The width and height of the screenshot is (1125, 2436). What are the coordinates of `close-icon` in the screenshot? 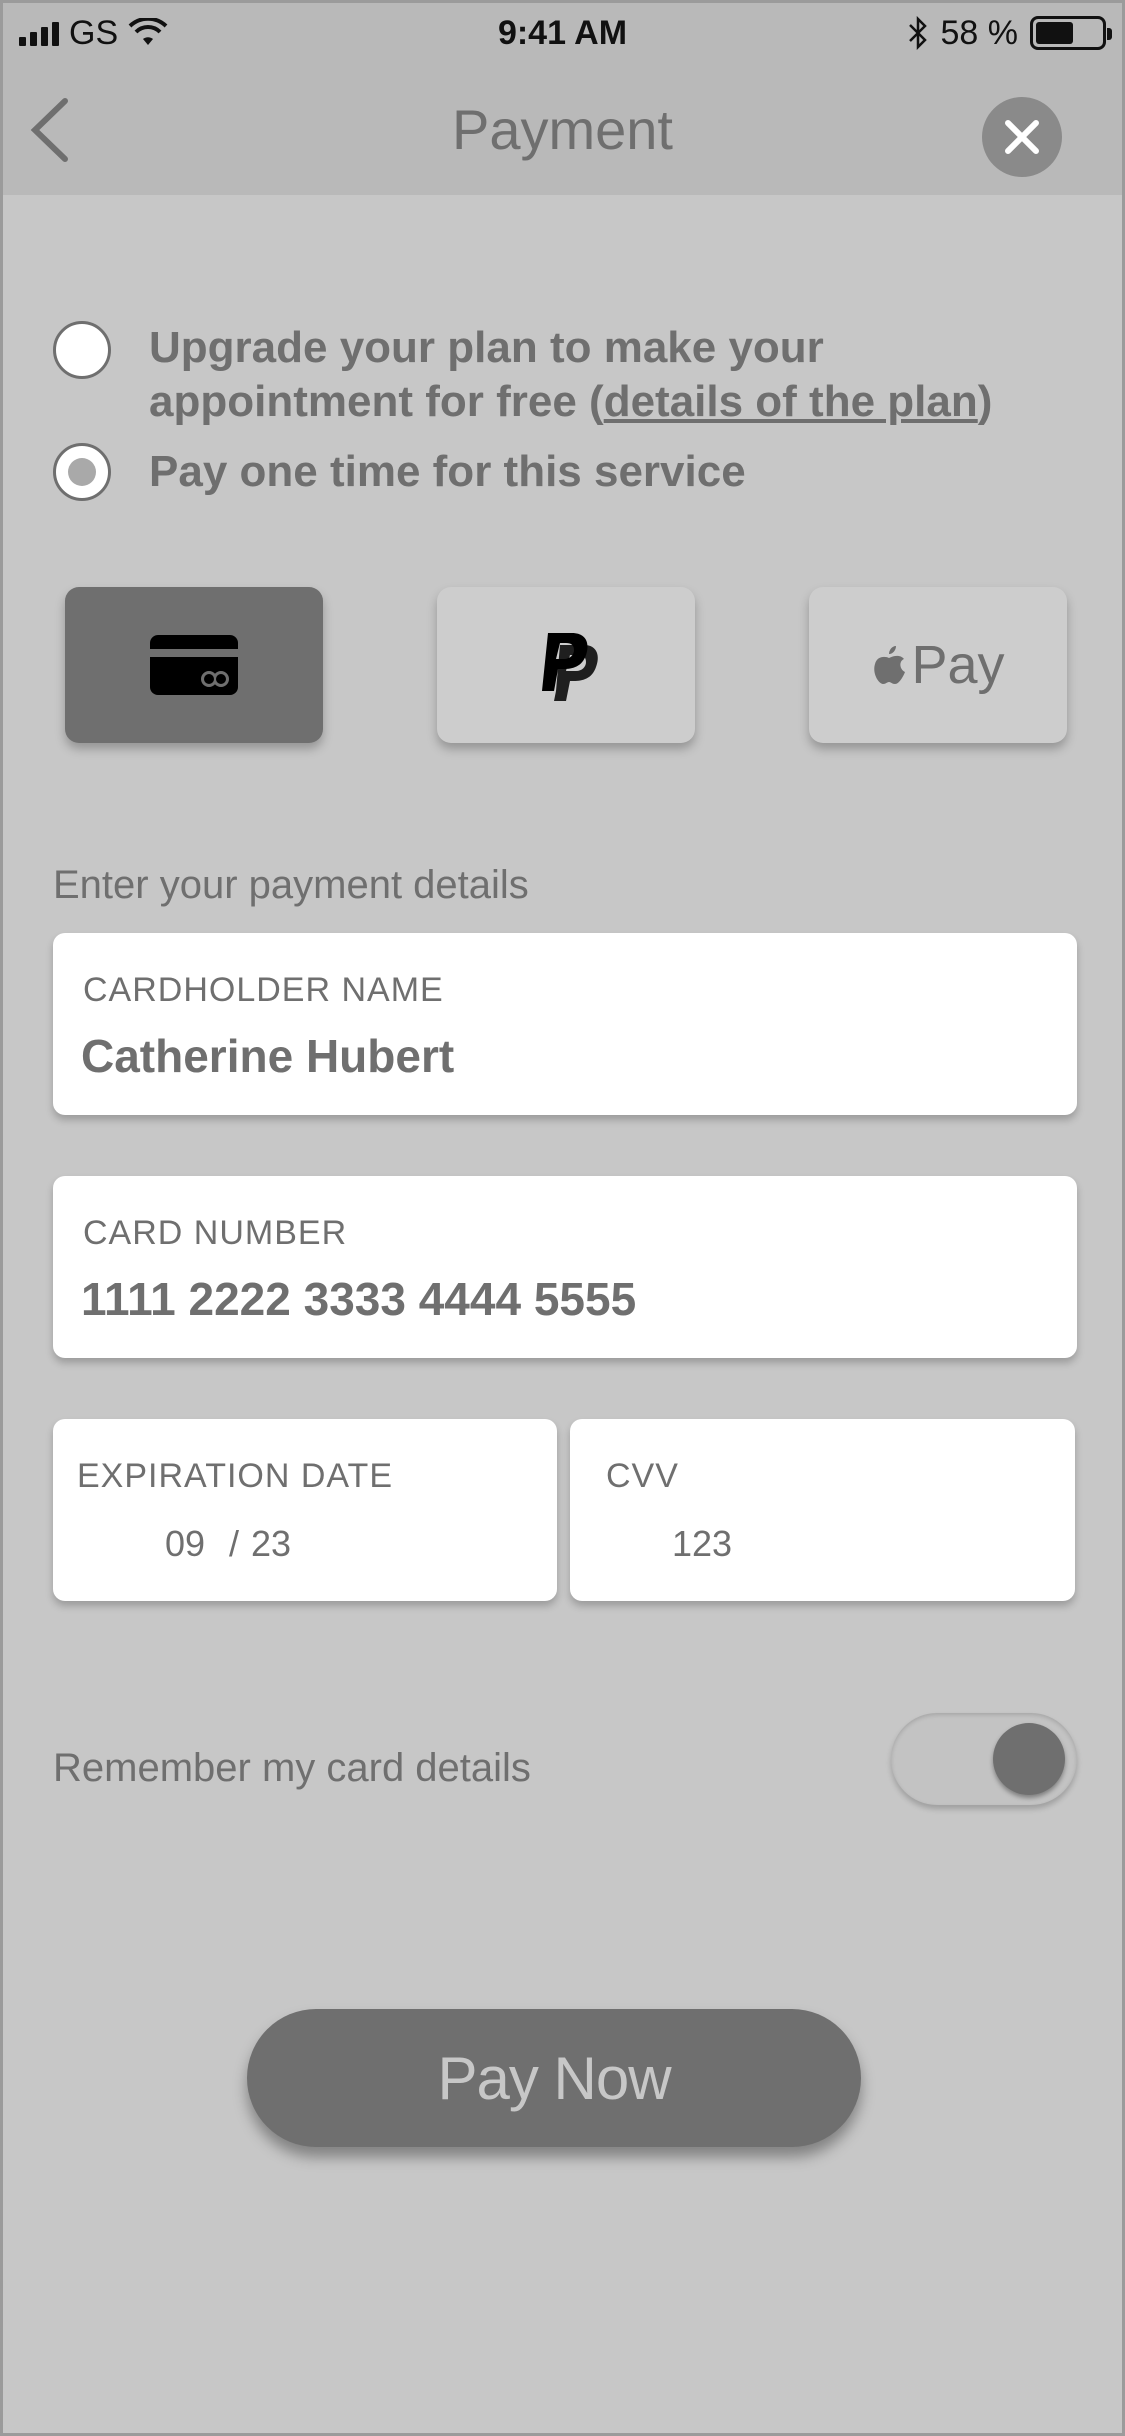 It's located at (1022, 137).